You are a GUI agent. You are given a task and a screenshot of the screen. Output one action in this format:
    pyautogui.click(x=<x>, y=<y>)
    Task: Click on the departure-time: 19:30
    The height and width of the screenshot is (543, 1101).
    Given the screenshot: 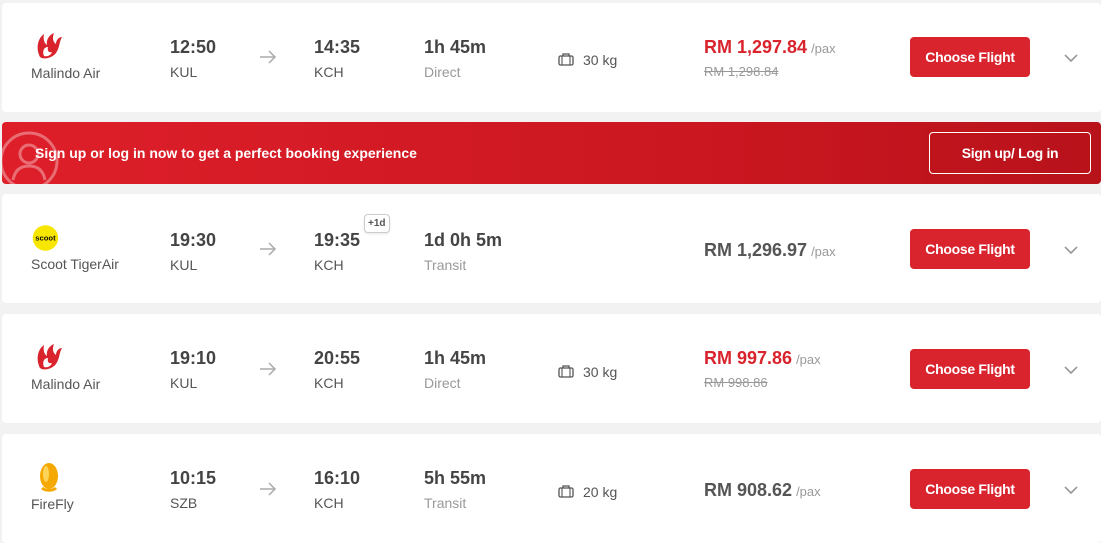 What is the action you would take?
    pyautogui.click(x=193, y=240)
    